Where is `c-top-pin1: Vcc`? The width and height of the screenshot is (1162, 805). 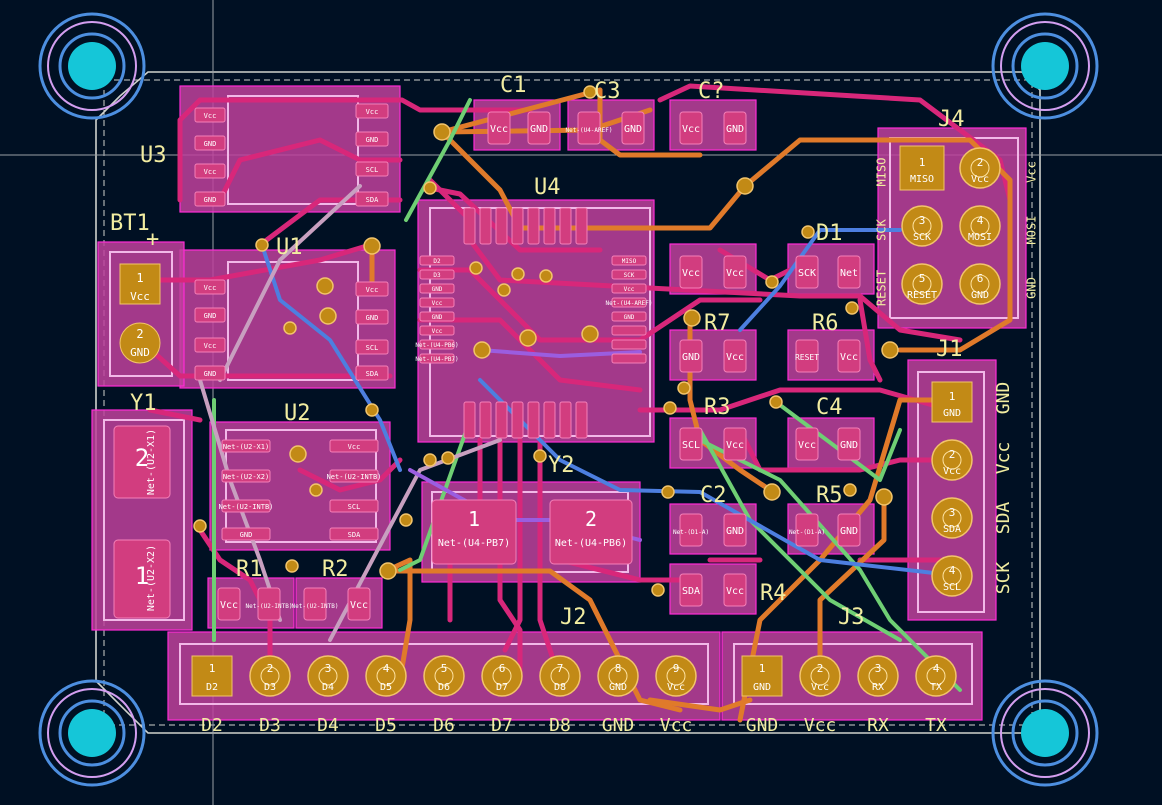
c-top-pin1: Vcc is located at coordinates (691, 129).